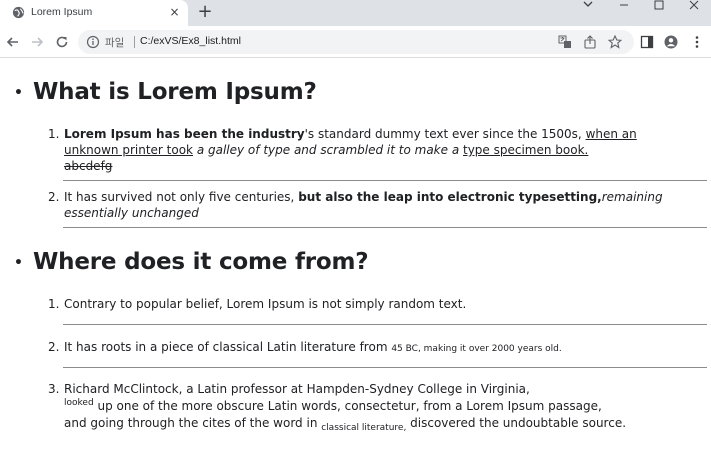 The image size is (711, 457). I want to click on tab-search-icon, so click(588, 6).